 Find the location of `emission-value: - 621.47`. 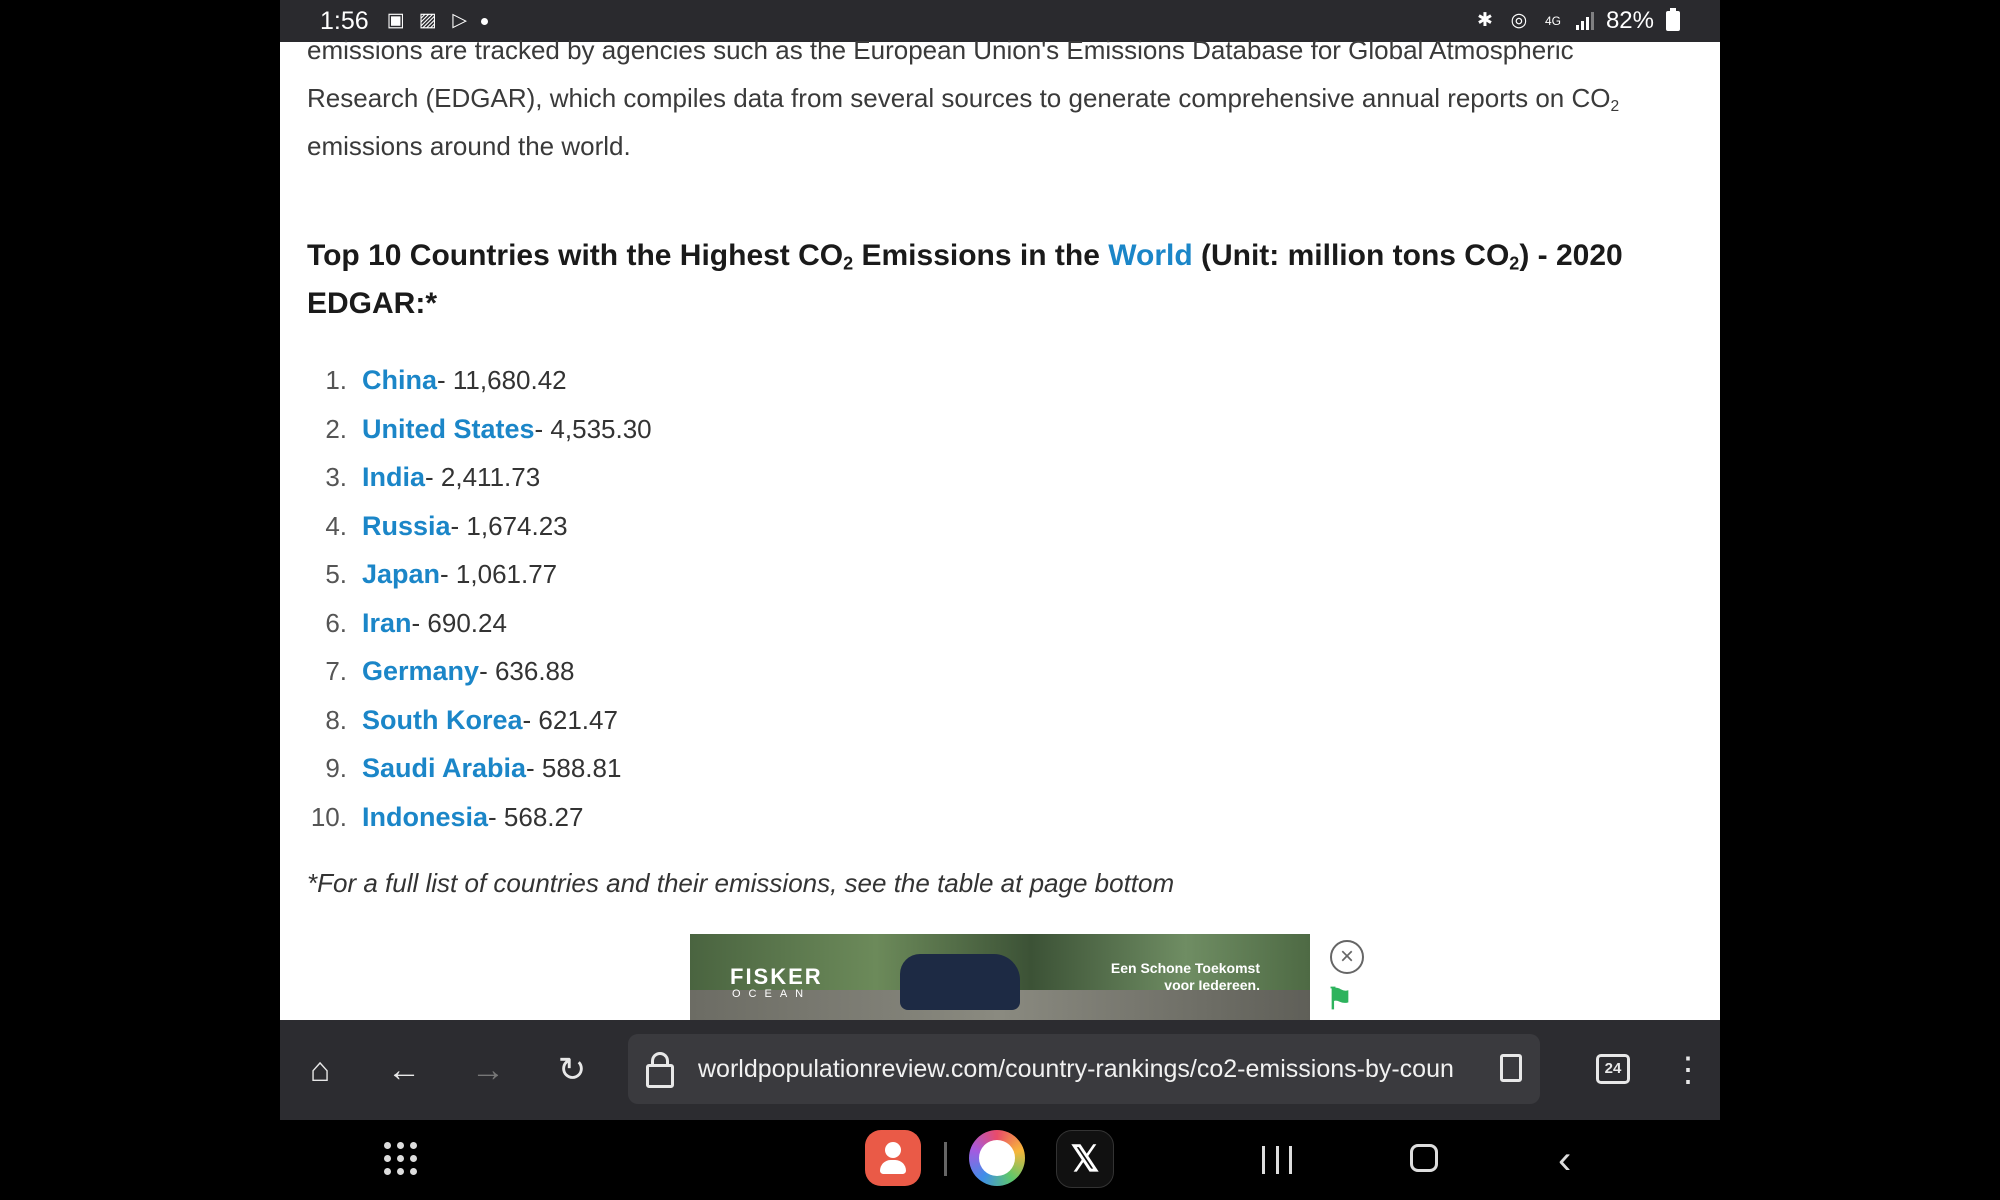

emission-value: - 621.47 is located at coordinates (570, 719).